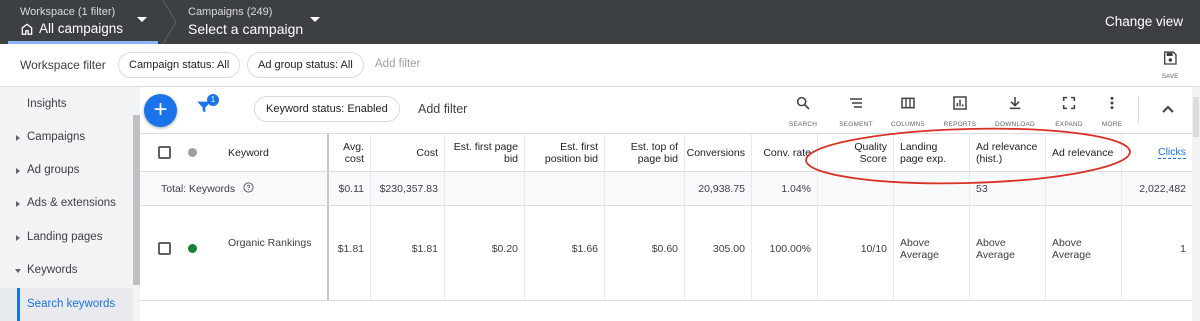 Image resolution: width=1200 pixels, height=321 pixels. I want to click on add-filter-link: Add filter, so click(397, 64).